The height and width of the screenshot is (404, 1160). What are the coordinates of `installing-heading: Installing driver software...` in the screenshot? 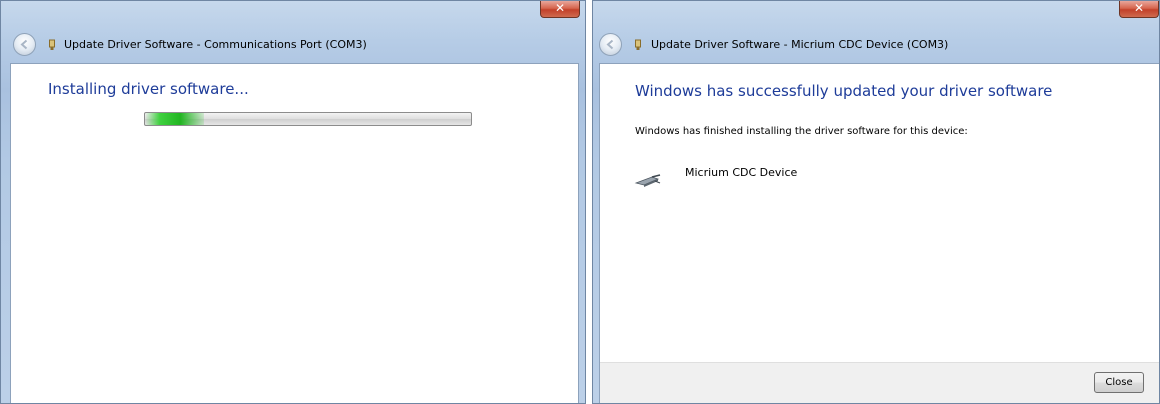 It's located at (148, 89).